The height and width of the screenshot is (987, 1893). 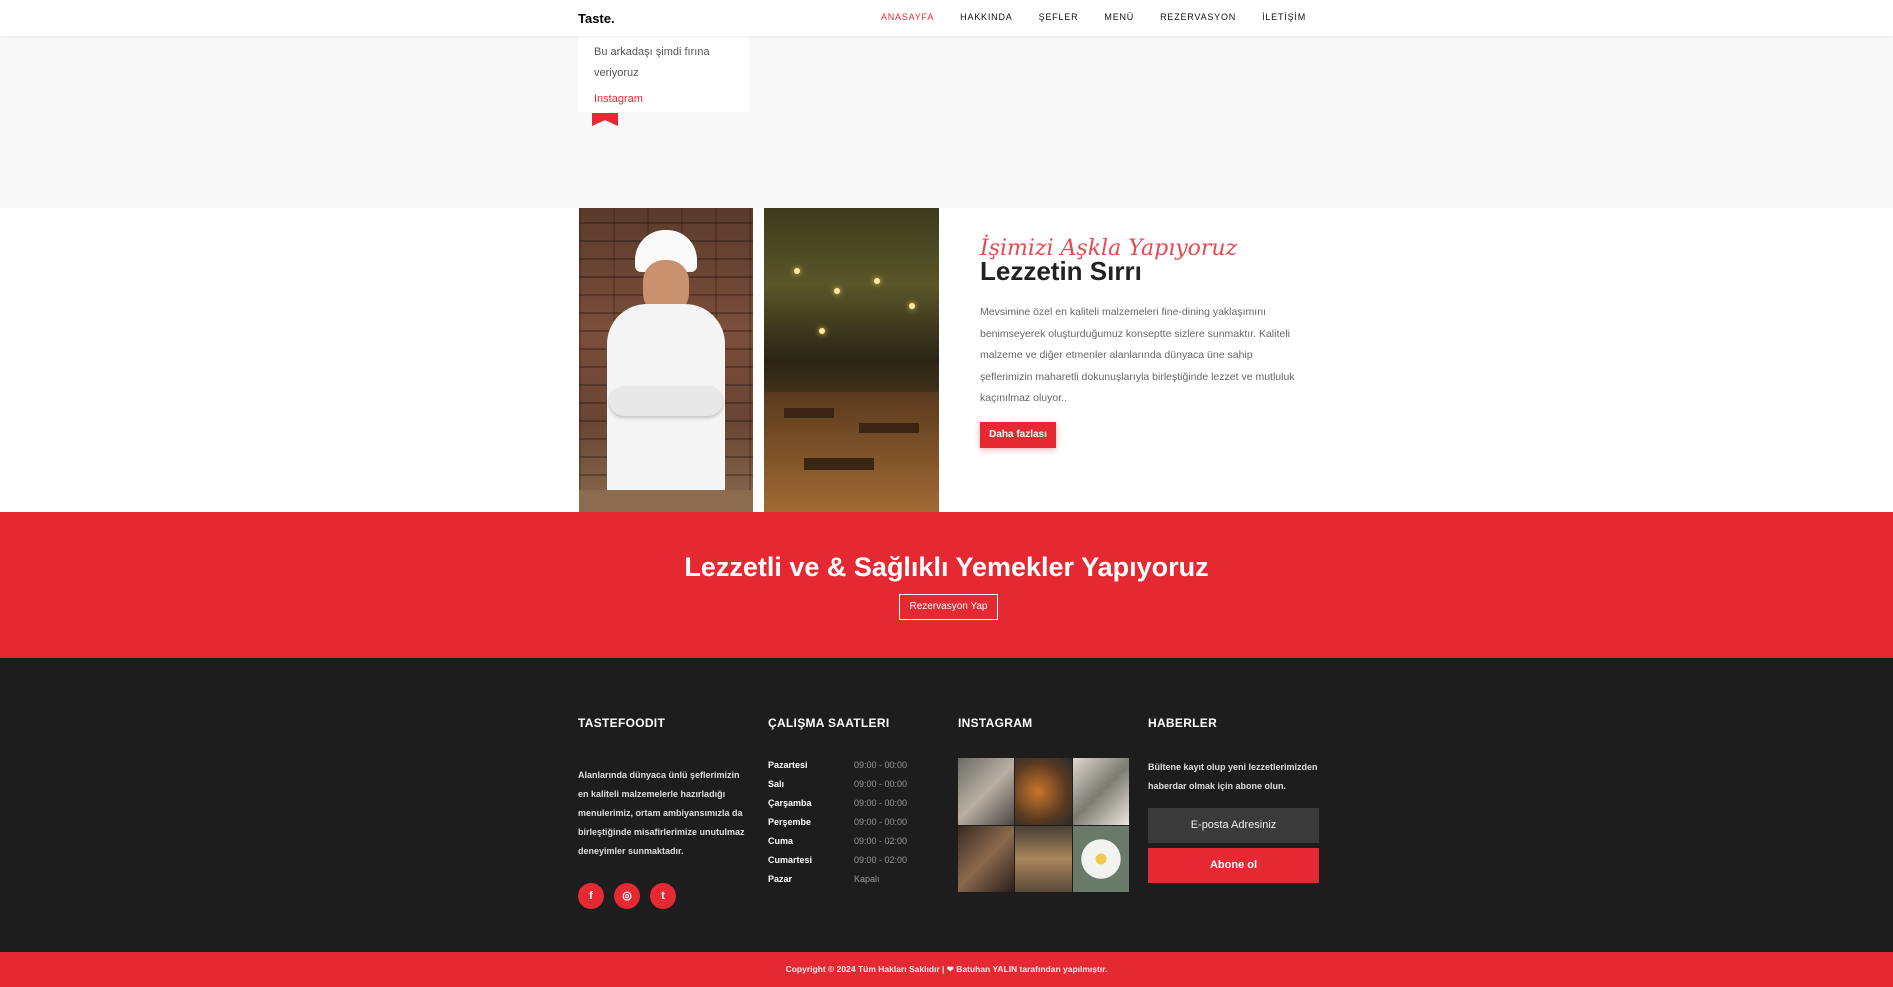 What do you see at coordinates (652, 52) in the screenshot?
I see `post-caption-line1: Bu arkadaşı şimdi fırına` at bounding box center [652, 52].